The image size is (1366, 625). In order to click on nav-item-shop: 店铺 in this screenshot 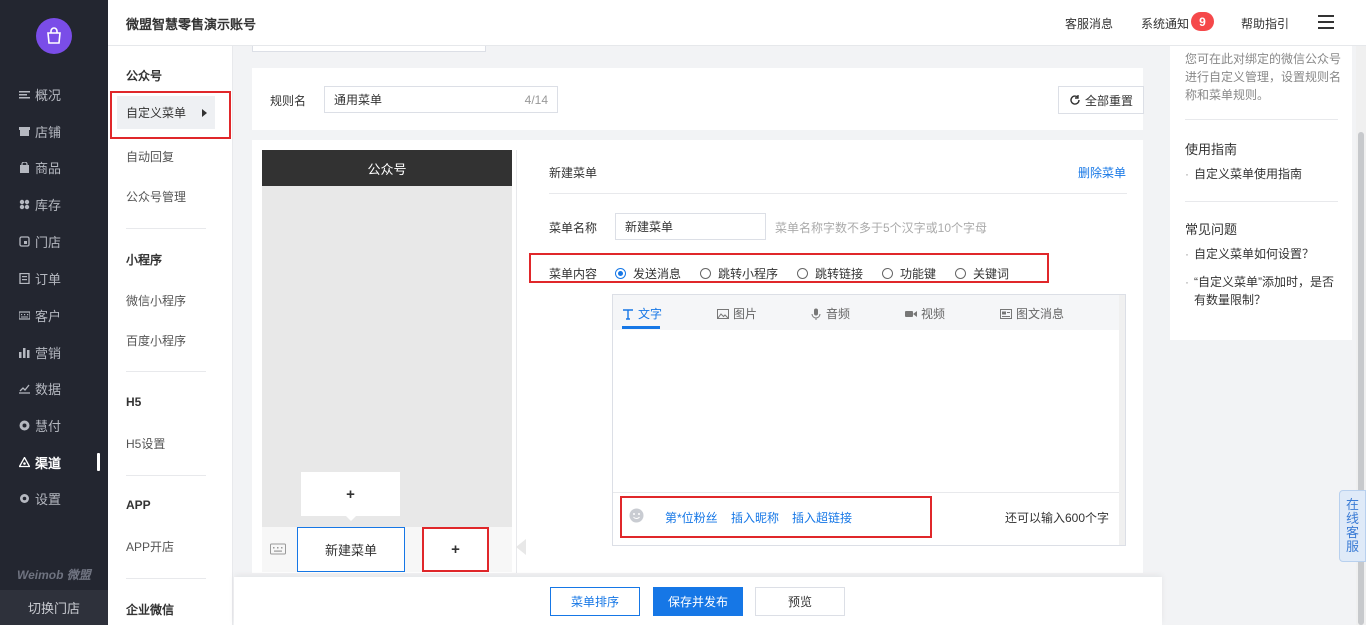, I will do `click(54, 131)`.